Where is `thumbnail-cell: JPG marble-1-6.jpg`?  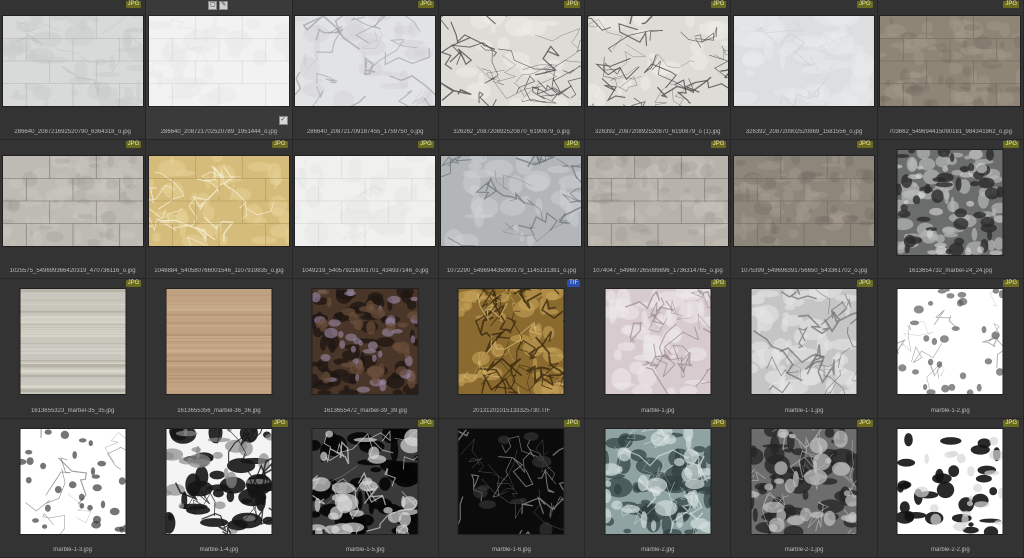 thumbnail-cell: JPG marble-1-6.jpg is located at coordinates (512, 488).